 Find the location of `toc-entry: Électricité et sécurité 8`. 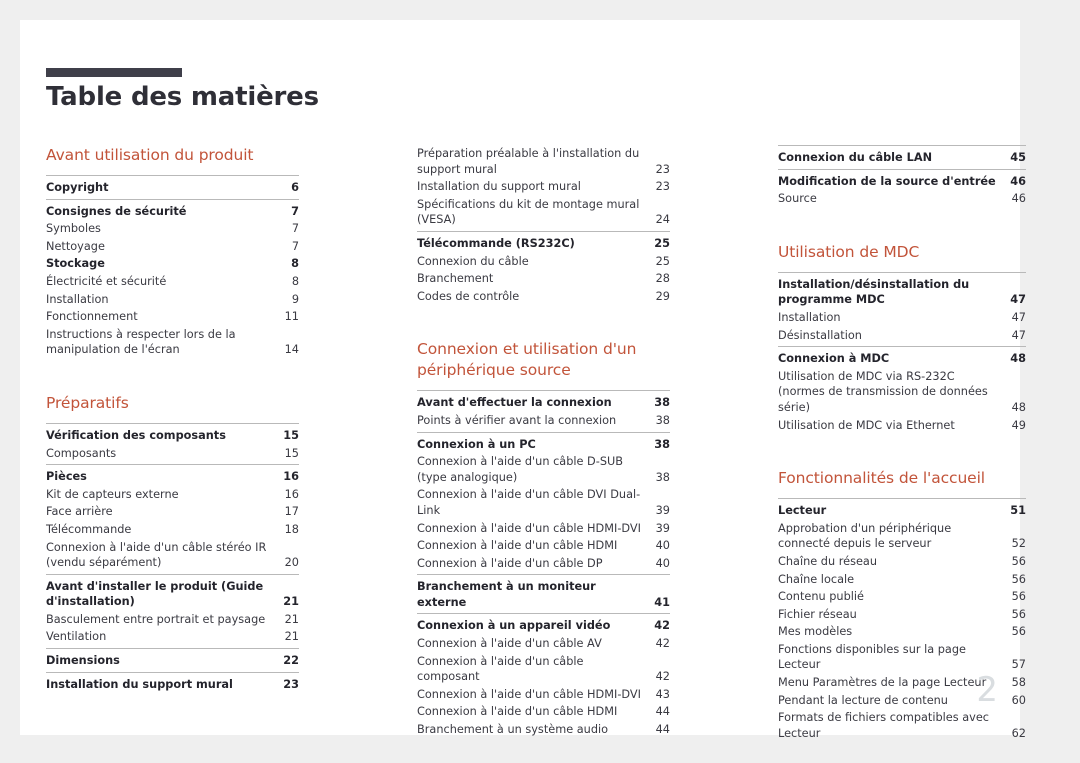

toc-entry: Électricité et sécurité 8 is located at coordinates (172, 282).